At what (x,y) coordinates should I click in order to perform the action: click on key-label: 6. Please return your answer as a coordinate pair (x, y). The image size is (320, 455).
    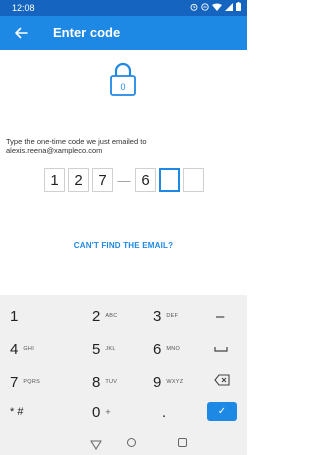
    Looking at the image, I should click on (157, 349).